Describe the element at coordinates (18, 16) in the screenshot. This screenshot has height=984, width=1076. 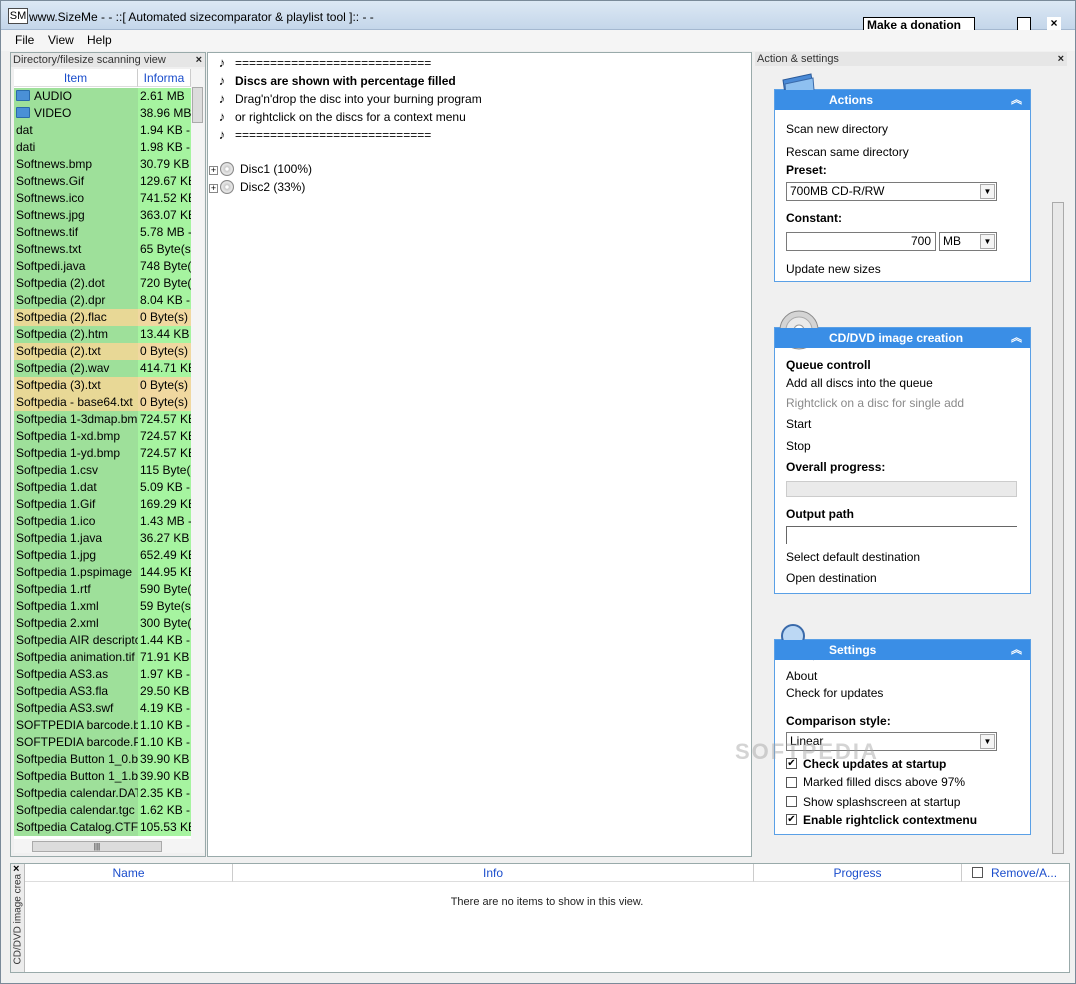
I see `app-icon: SM` at that location.